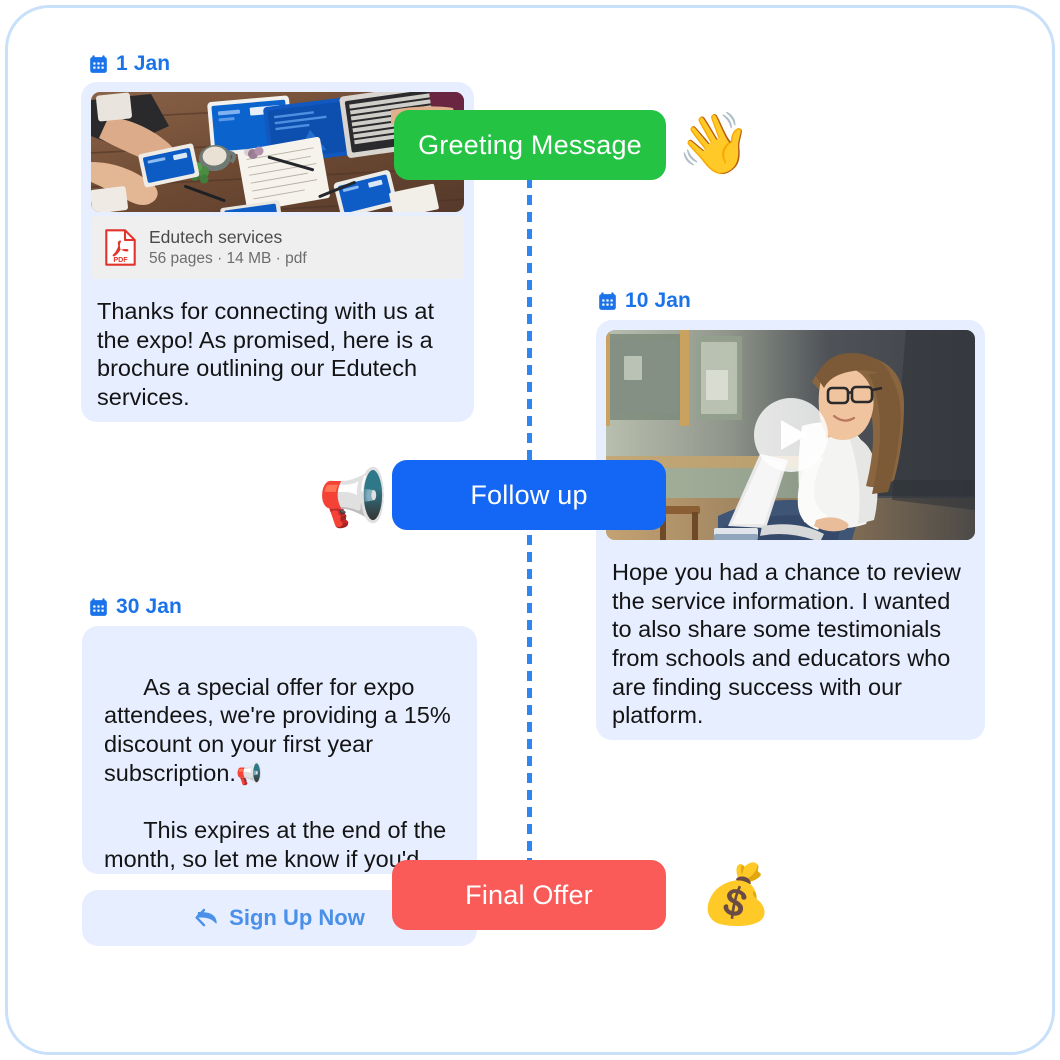 The height and width of the screenshot is (1060, 1060). I want to click on loudspeaker-inline-emoji: 📢, so click(249, 774).